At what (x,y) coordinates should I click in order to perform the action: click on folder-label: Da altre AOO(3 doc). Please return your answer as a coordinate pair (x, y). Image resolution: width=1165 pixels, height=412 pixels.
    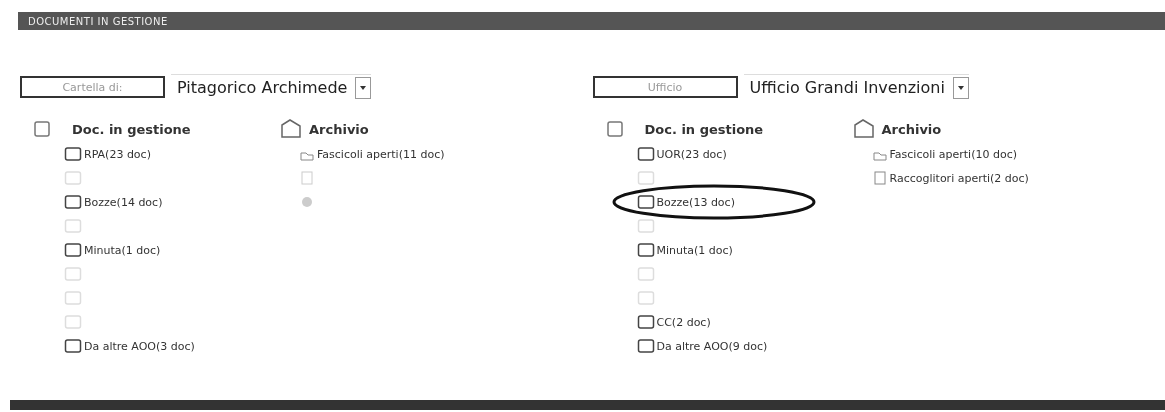
    Looking at the image, I should click on (139, 346).